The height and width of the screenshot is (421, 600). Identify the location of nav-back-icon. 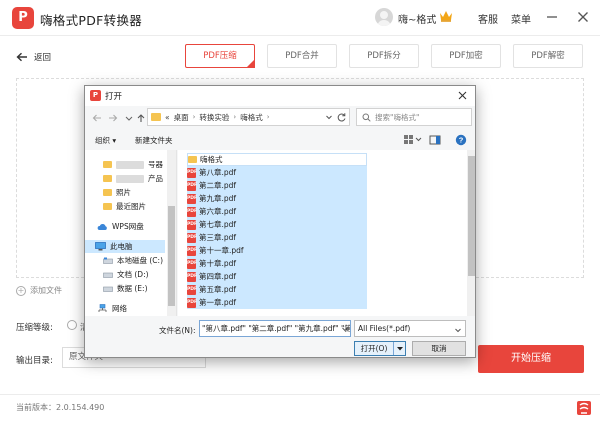
(97, 118).